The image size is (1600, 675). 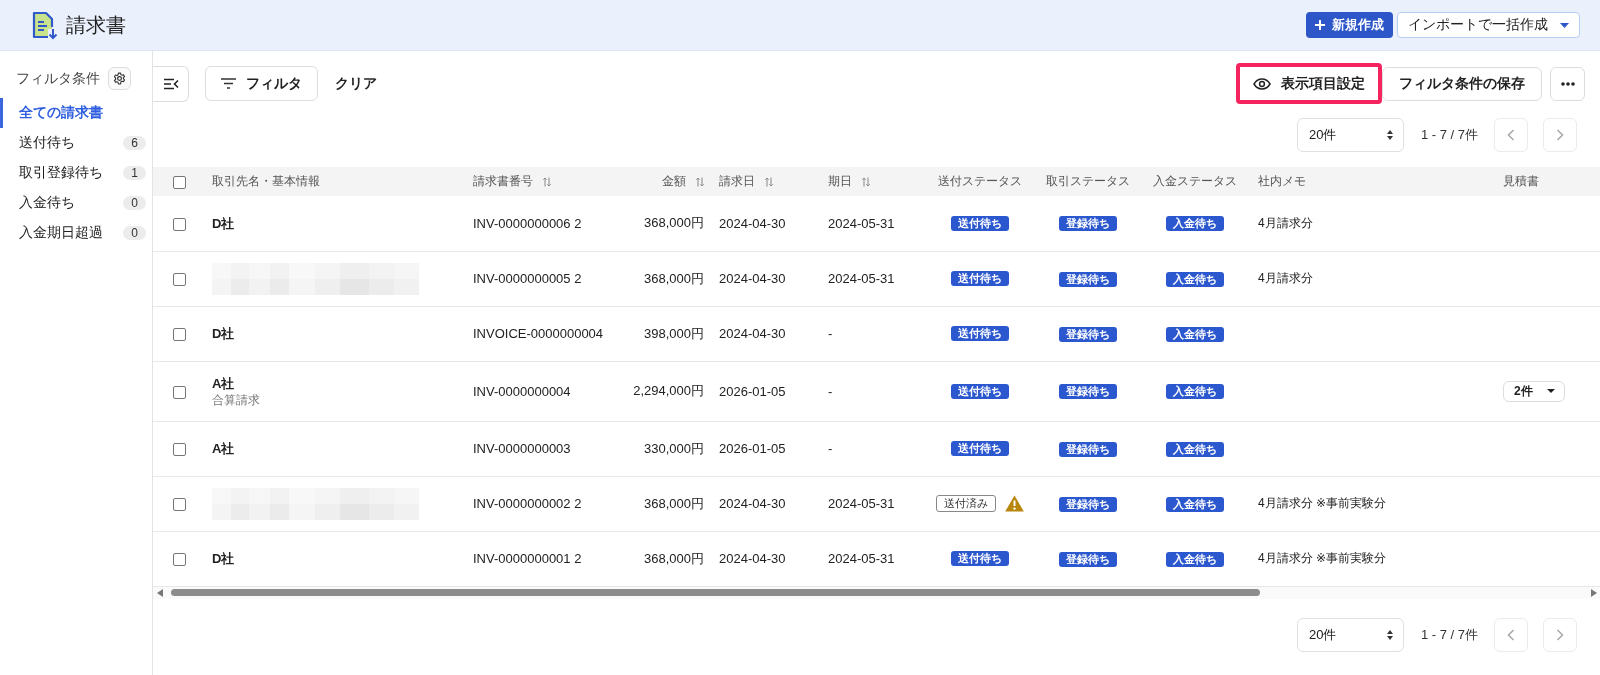 I want to click on column-header: 送付ステータス, so click(x=980, y=181).